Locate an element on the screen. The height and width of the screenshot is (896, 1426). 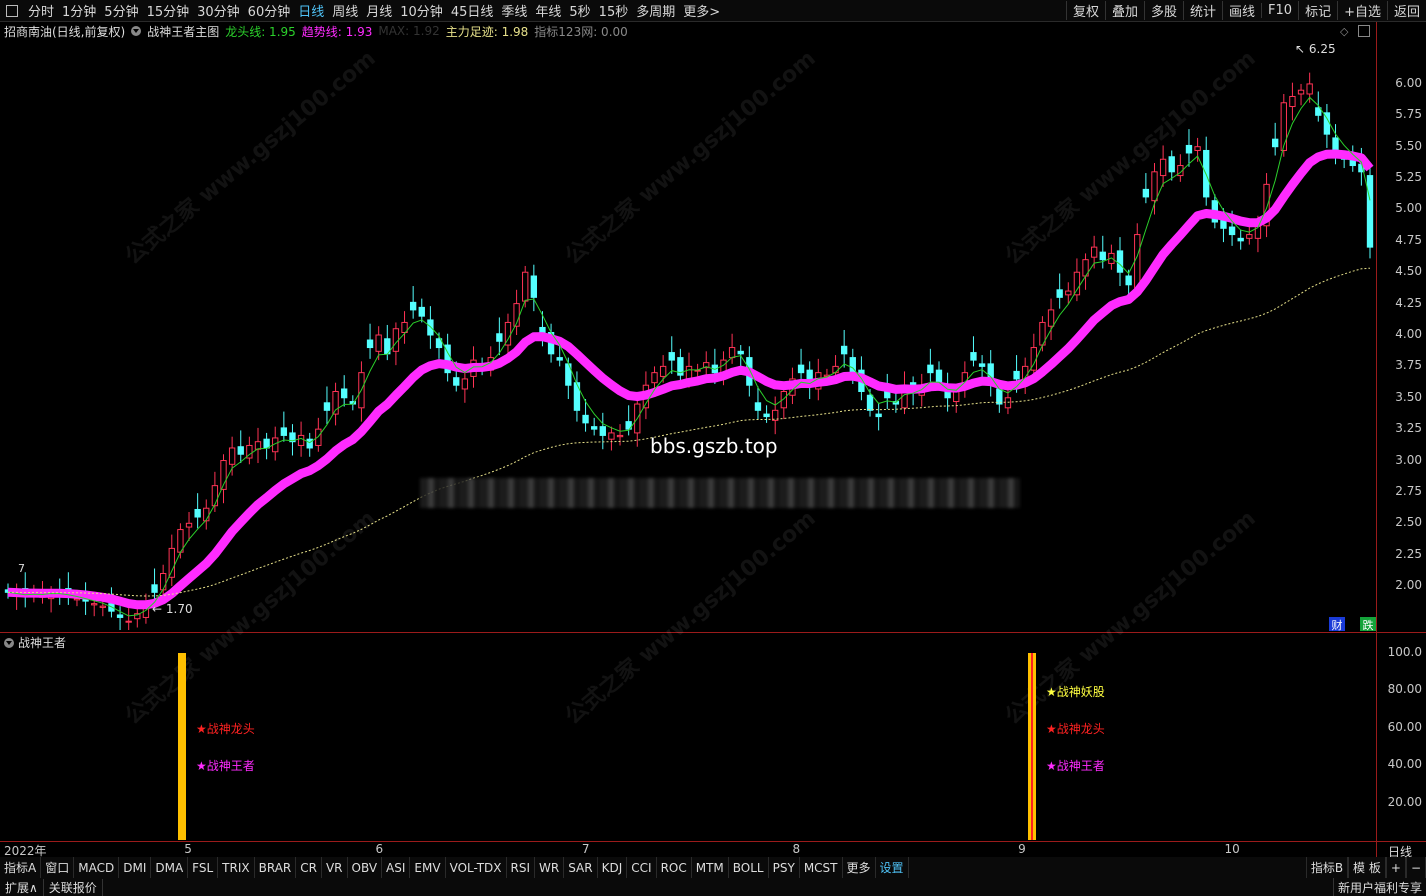
yaxis-divider is located at coordinates (1376, 440).